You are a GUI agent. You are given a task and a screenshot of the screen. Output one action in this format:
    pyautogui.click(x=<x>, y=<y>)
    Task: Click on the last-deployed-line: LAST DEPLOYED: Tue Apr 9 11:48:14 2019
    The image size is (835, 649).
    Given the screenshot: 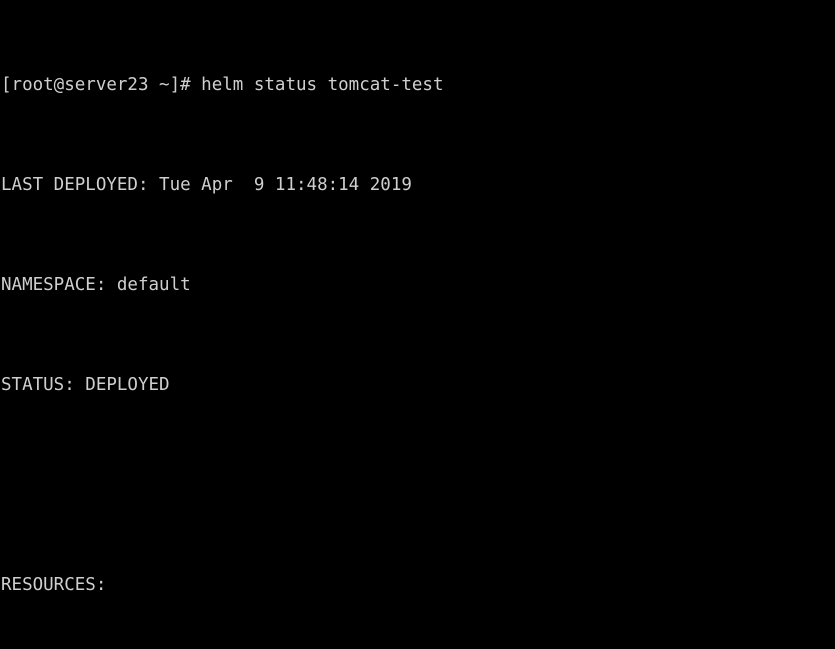 What is the action you would take?
    pyautogui.click(x=206, y=185)
    